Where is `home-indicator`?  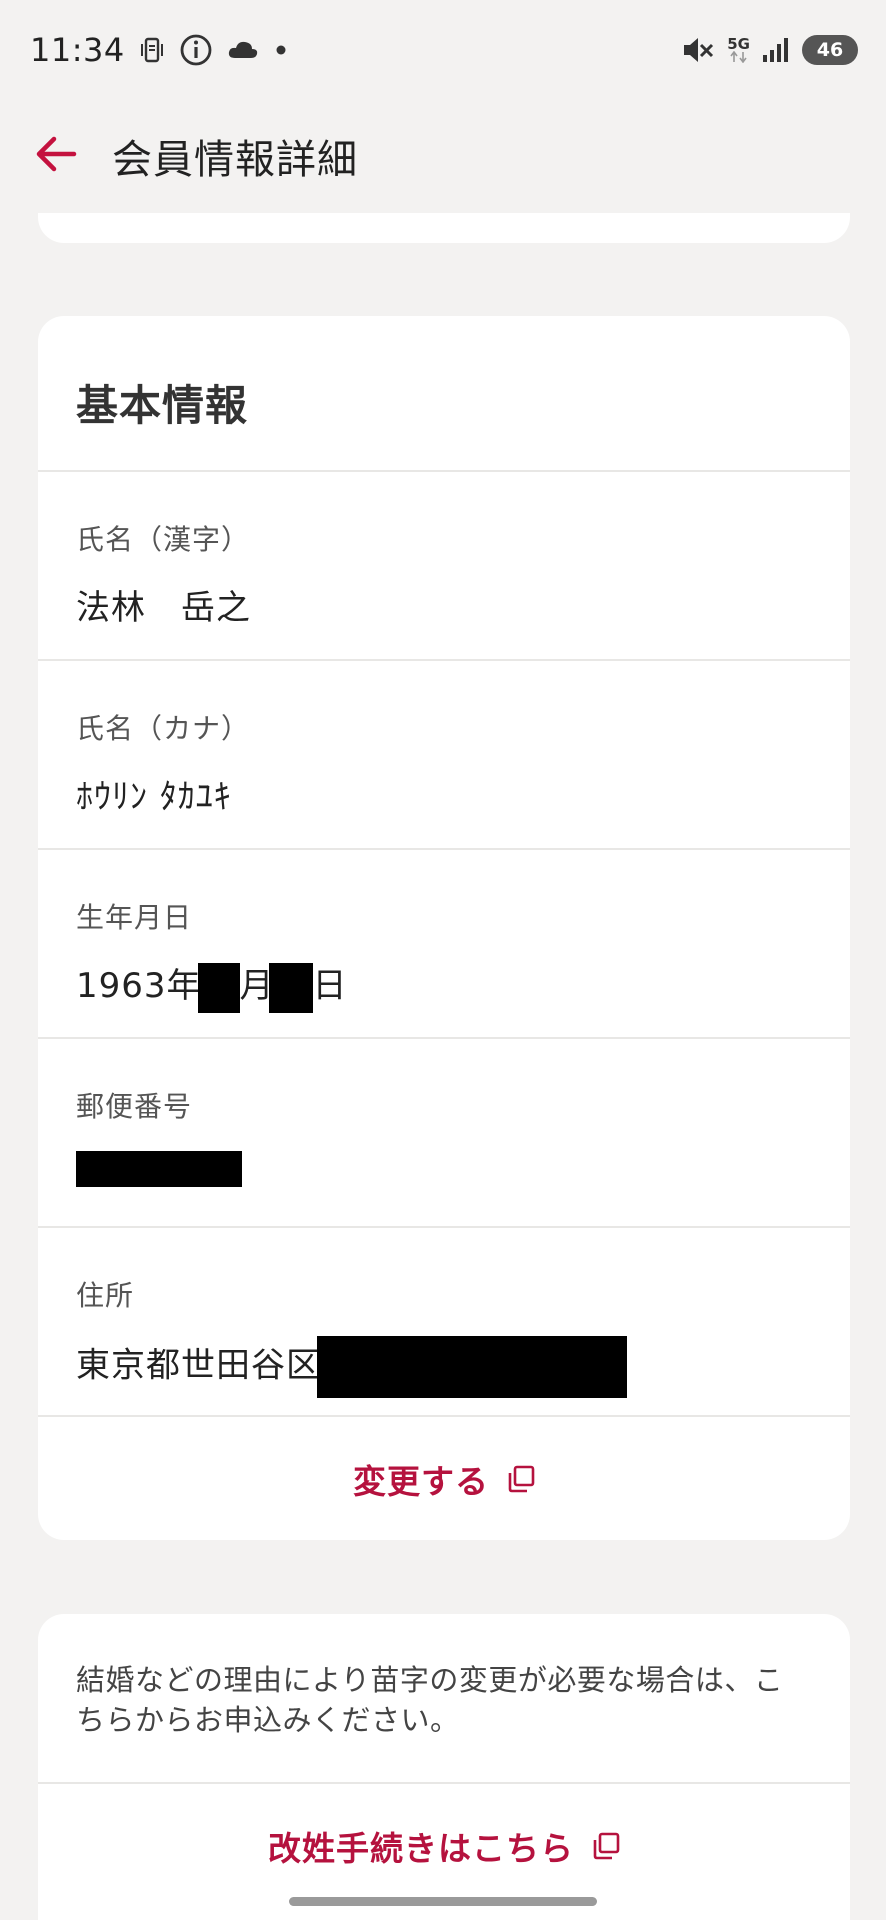 home-indicator is located at coordinates (443, 1901).